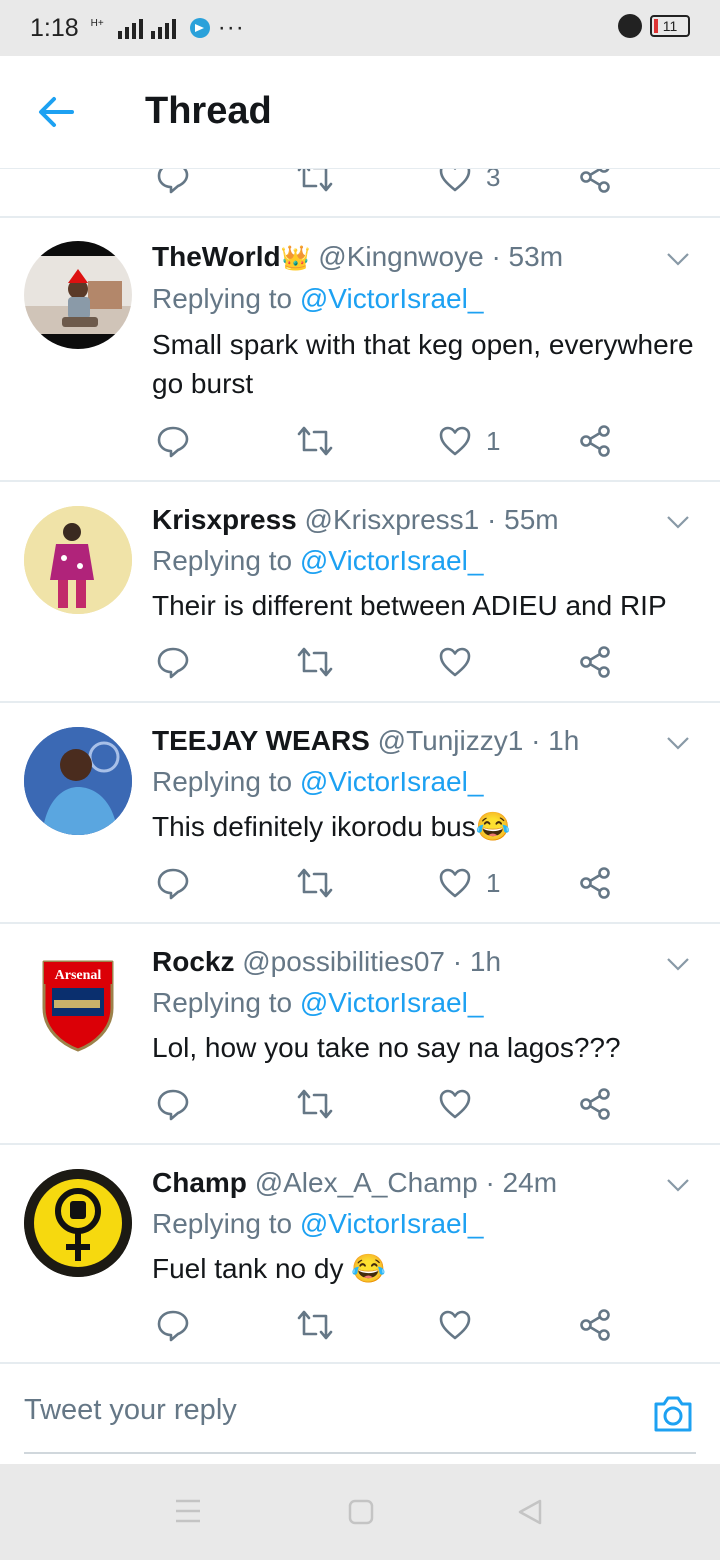 The image size is (720, 1560). What do you see at coordinates (199, 28) in the screenshot?
I see `telegram-icon` at bounding box center [199, 28].